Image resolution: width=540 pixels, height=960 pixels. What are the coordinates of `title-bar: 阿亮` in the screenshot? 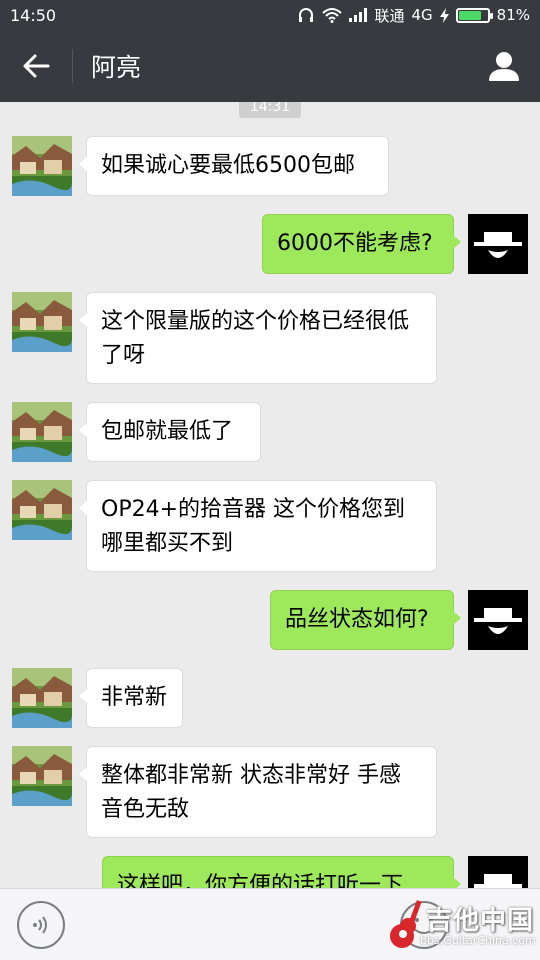 It's located at (270, 66).